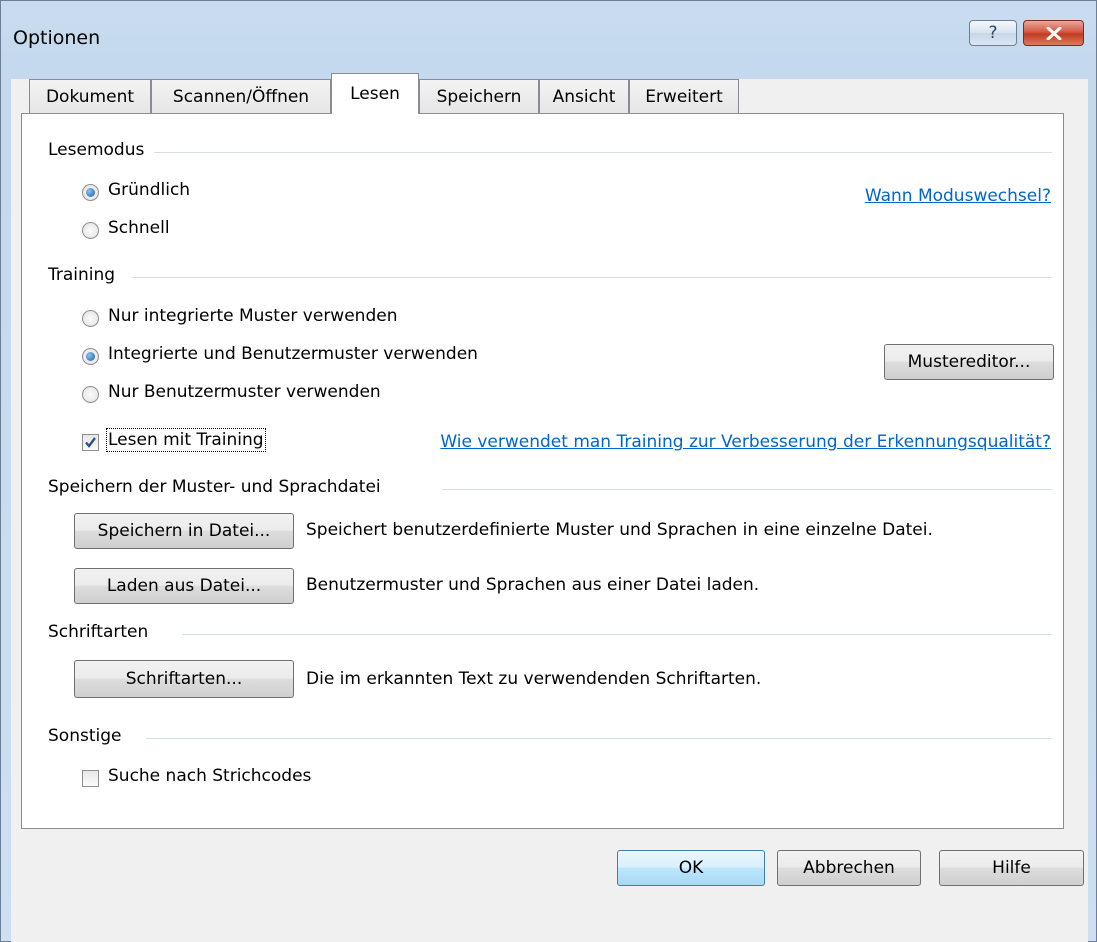 This screenshot has width=1097, height=942. Describe the element at coordinates (90, 318) in the screenshot. I see `radio-nur-integrierte` at that location.